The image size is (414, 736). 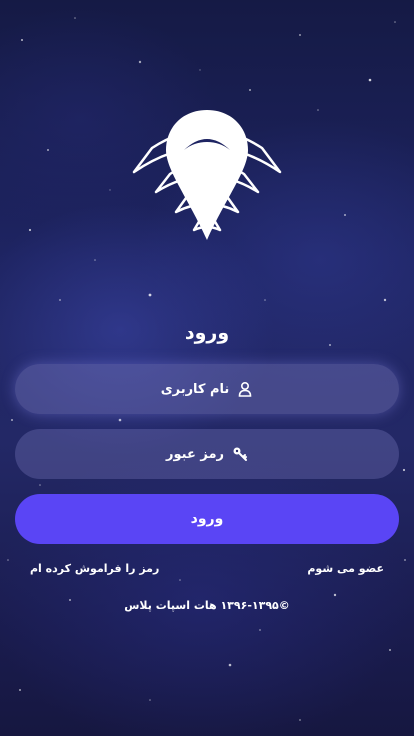 I want to click on key-icon, so click(x=240, y=454).